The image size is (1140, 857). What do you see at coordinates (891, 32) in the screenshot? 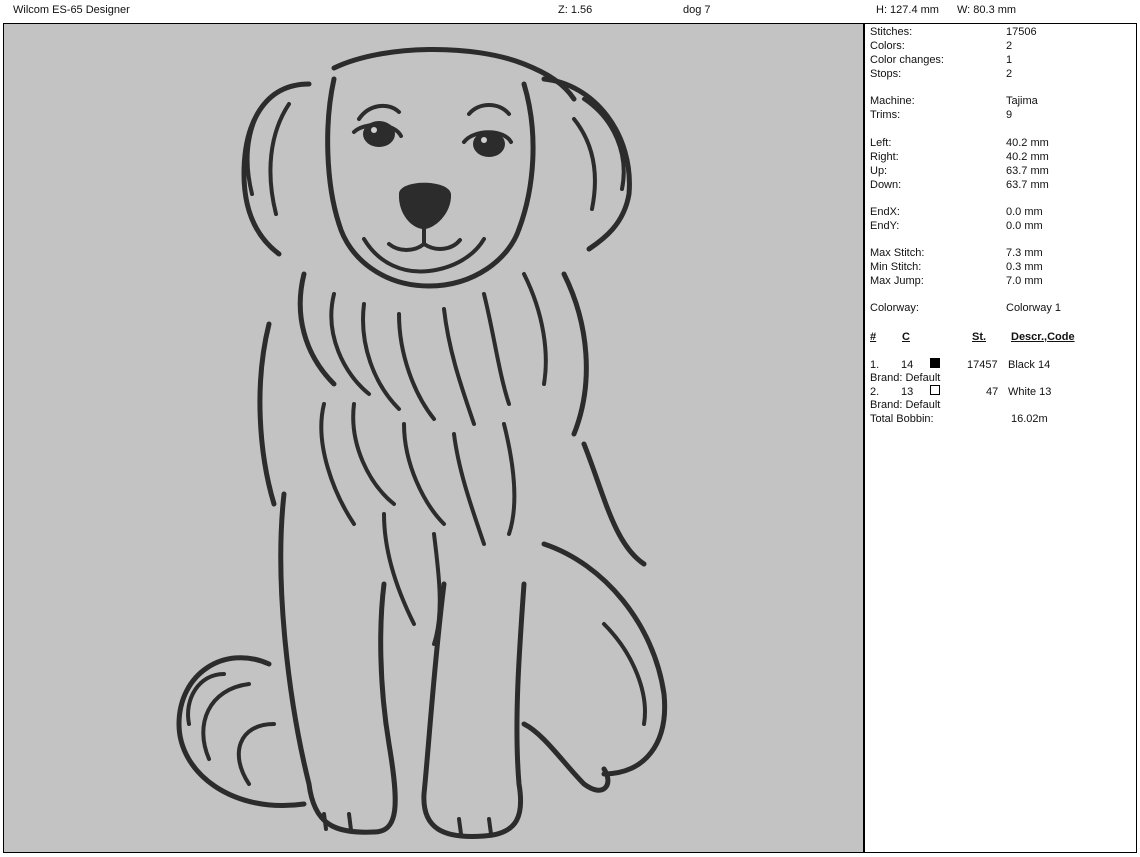
I see `stitches-label: Stitches:` at bounding box center [891, 32].